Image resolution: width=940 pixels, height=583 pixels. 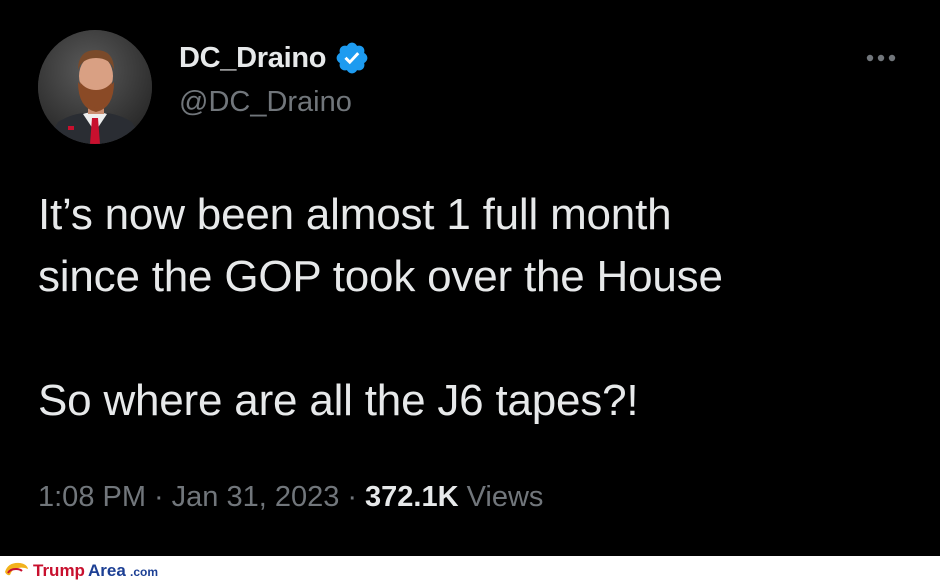 What do you see at coordinates (352, 58) in the screenshot?
I see `verified-badge-icon` at bounding box center [352, 58].